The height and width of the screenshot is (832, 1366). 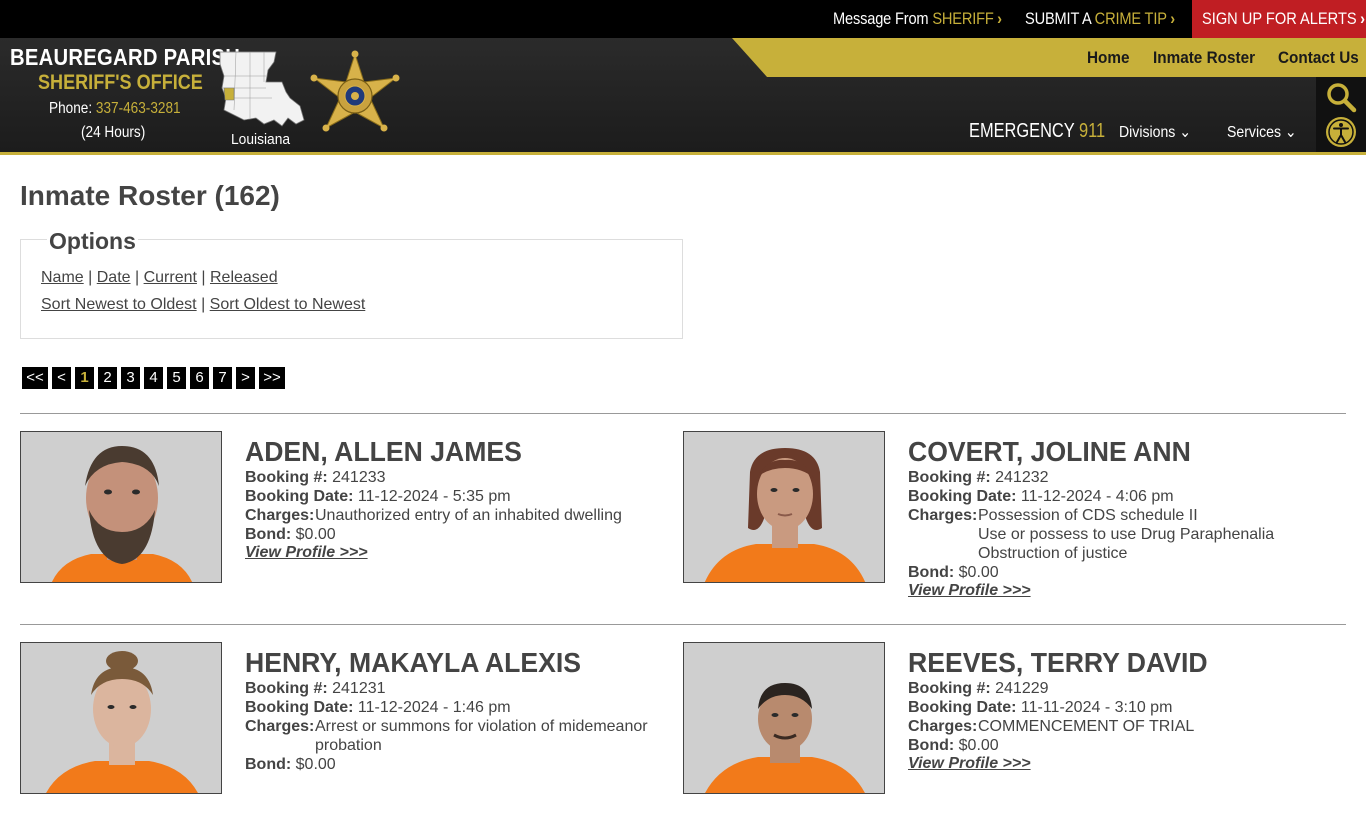 What do you see at coordinates (1097, 496) in the screenshot?
I see `booking-date-value: 11-12-2024 - 4:06 pm` at bounding box center [1097, 496].